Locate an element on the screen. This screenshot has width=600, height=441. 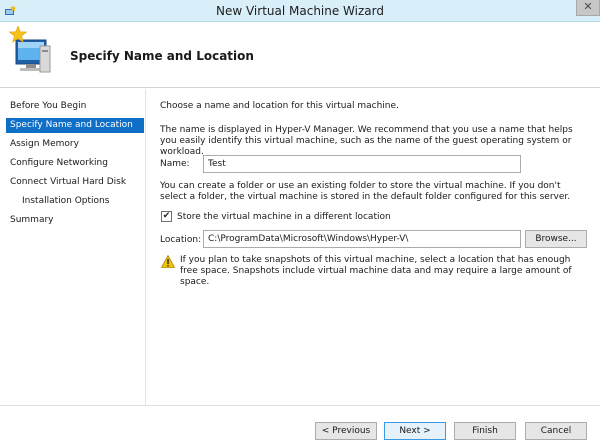
cancel-button: Cancel is located at coordinates (556, 431).